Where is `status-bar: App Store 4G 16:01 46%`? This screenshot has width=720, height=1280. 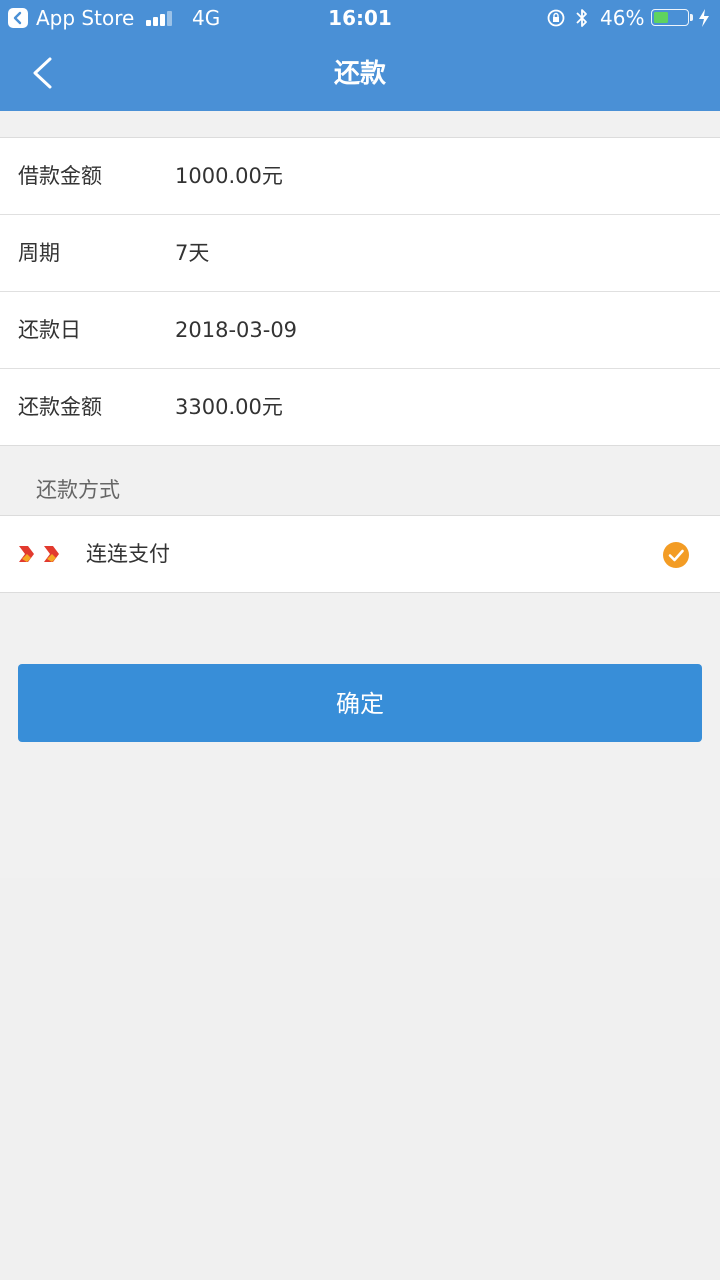
status-bar: App Store 4G 16:01 46% is located at coordinates (360, 18).